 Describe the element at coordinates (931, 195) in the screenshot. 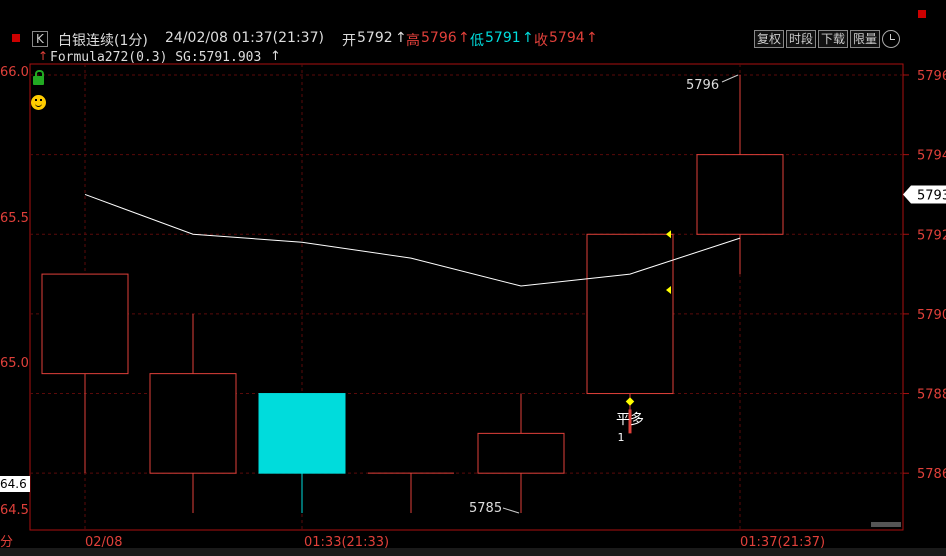

I see `current-price-label: 5793` at that location.